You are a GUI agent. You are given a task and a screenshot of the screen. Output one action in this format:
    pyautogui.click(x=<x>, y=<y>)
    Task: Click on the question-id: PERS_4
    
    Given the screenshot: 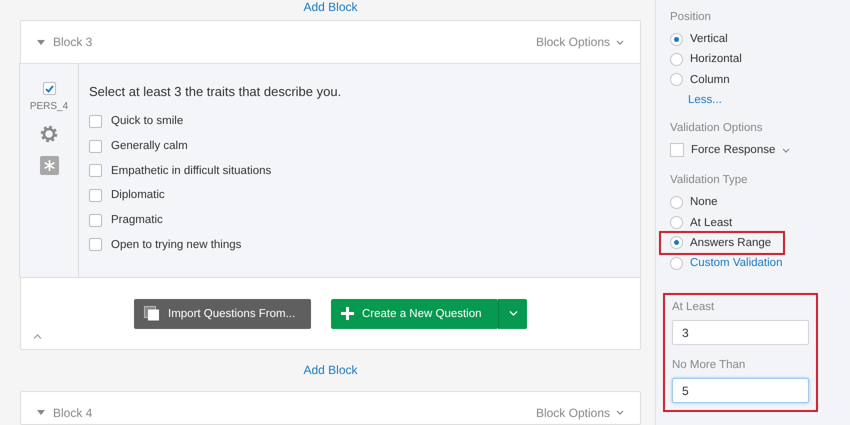 What is the action you would take?
    pyautogui.click(x=49, y=106)
    